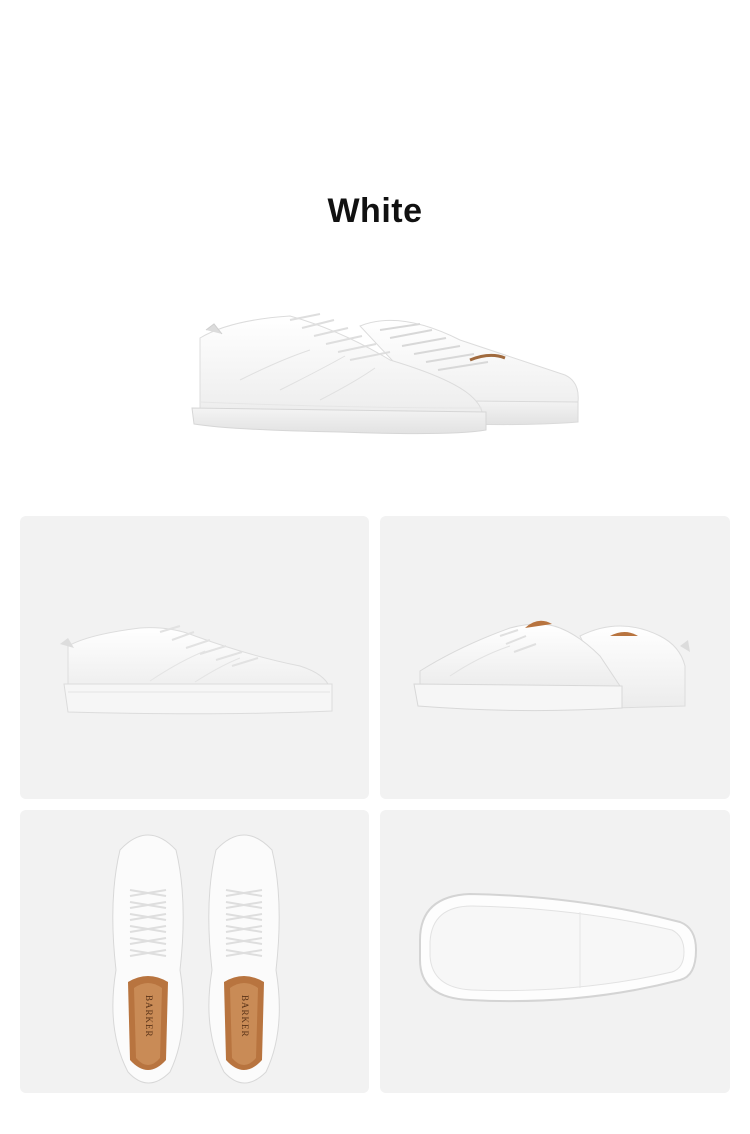 This screenshot has width=750, height=1134. Describe the element at coordinates (385, 375) in the screenshot. I see `hero-product-image` at that location.